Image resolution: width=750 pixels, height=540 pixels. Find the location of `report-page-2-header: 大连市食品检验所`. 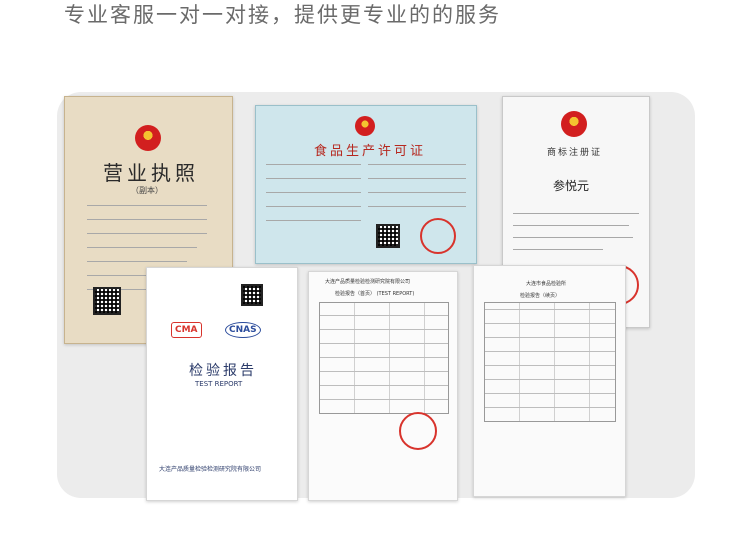

report-page-2-header: 大连市食品检验所 is located at coordinates (546, 284).